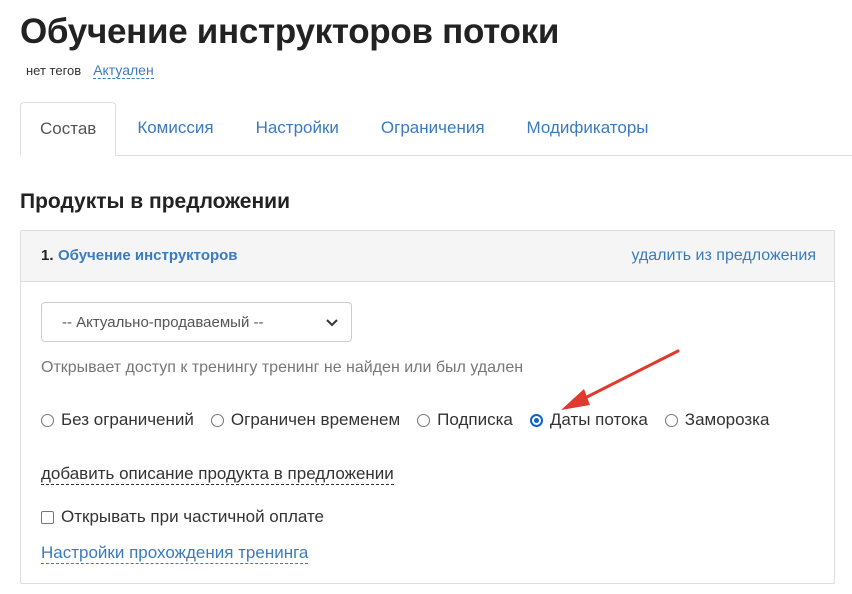  What do you see at coordinates (68, 129) in the screenshot?
I see `tab-composition: Состав` at bounding box center [68, 129].